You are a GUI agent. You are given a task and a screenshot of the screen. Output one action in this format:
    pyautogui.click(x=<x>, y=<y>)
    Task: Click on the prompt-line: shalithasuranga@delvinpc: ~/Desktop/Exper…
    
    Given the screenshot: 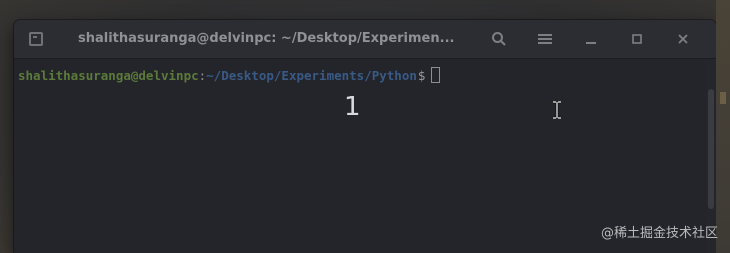 What is the action you would take?
    pyautogui.click(x=360, y=75)
    